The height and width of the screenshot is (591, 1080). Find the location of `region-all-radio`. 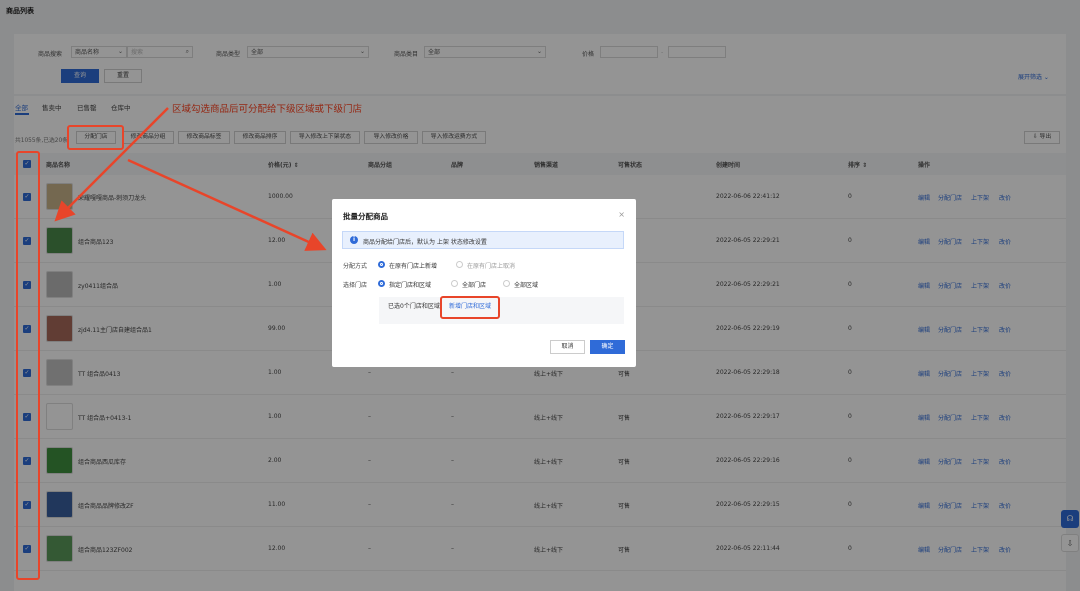

region-all-radio is located at coordinates (506, 283).